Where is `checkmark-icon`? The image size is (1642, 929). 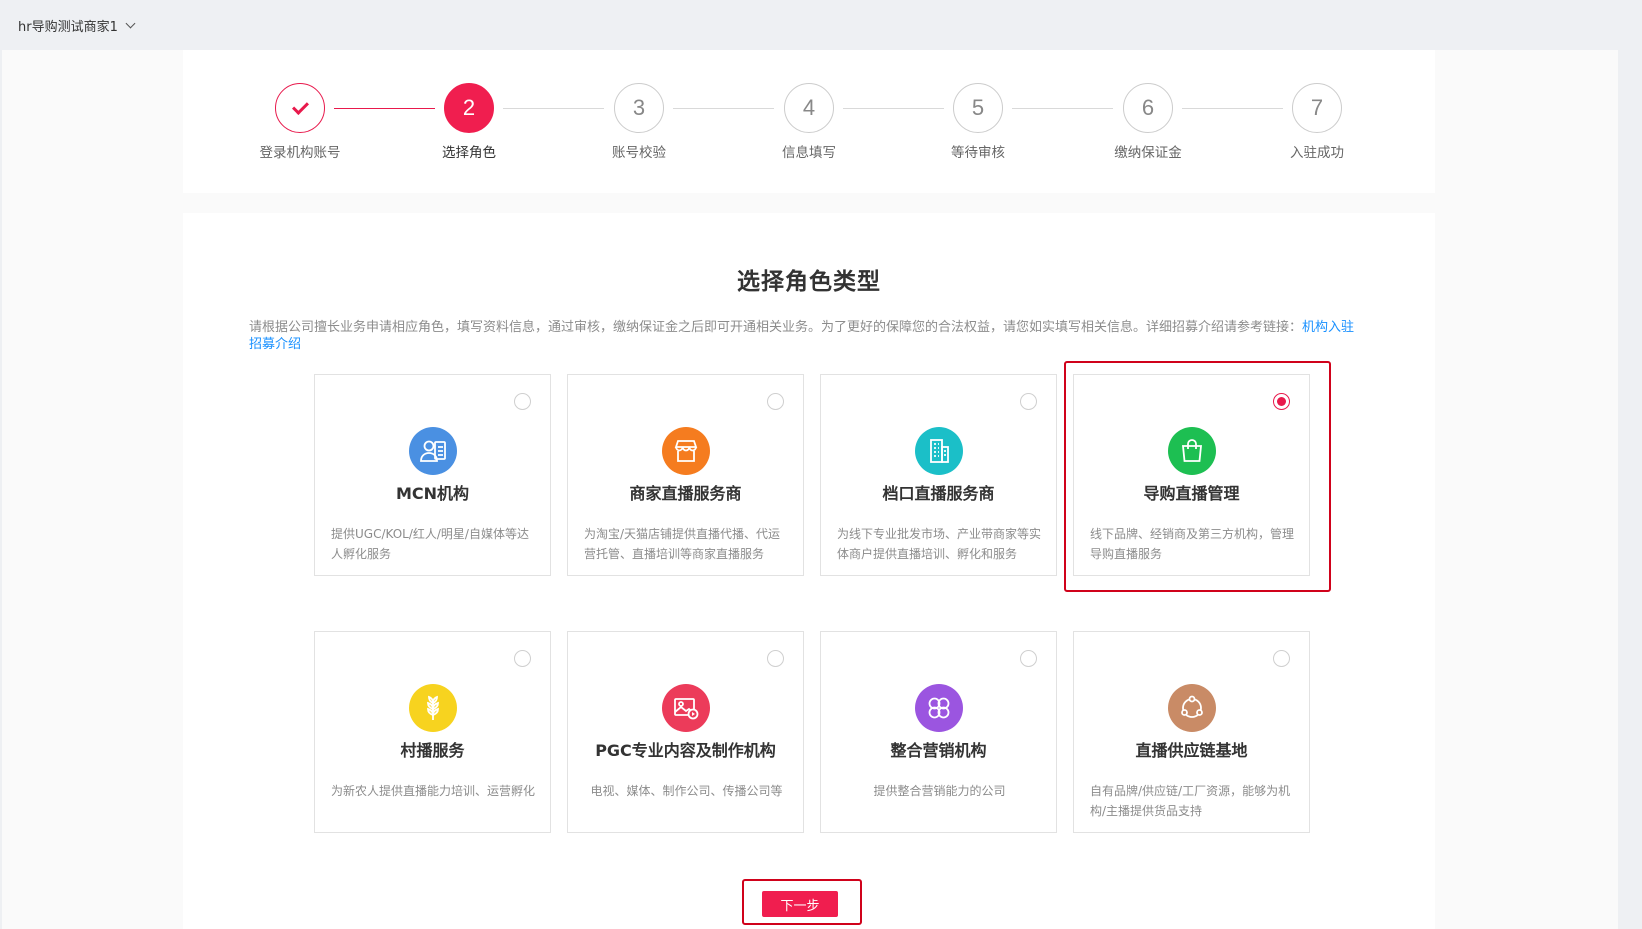
checkmark-icon is located at coordinates (300, 106).